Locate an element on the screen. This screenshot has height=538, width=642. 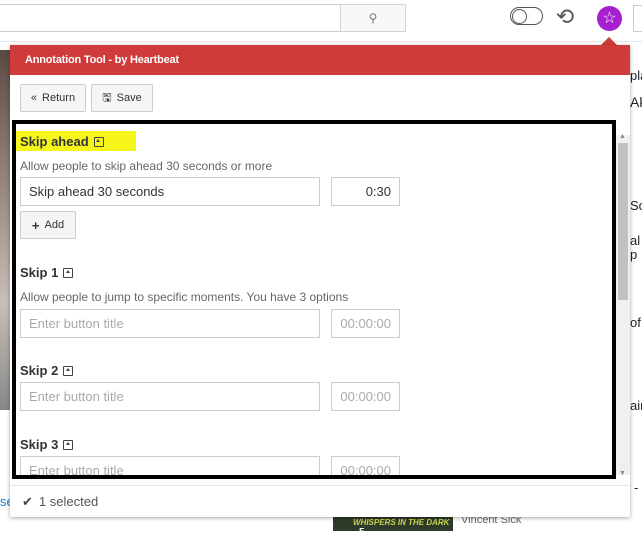
background-text: Sor is located at coordinates (636, 205).